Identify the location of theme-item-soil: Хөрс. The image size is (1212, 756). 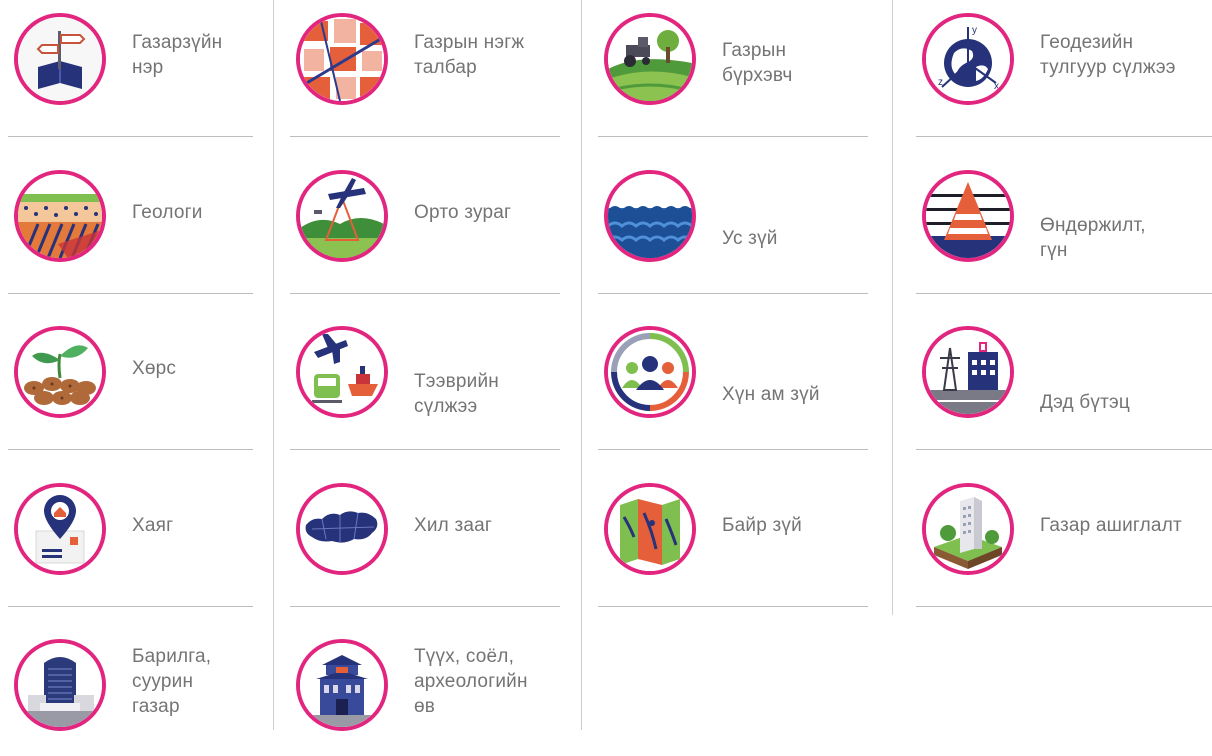
(130, 381).